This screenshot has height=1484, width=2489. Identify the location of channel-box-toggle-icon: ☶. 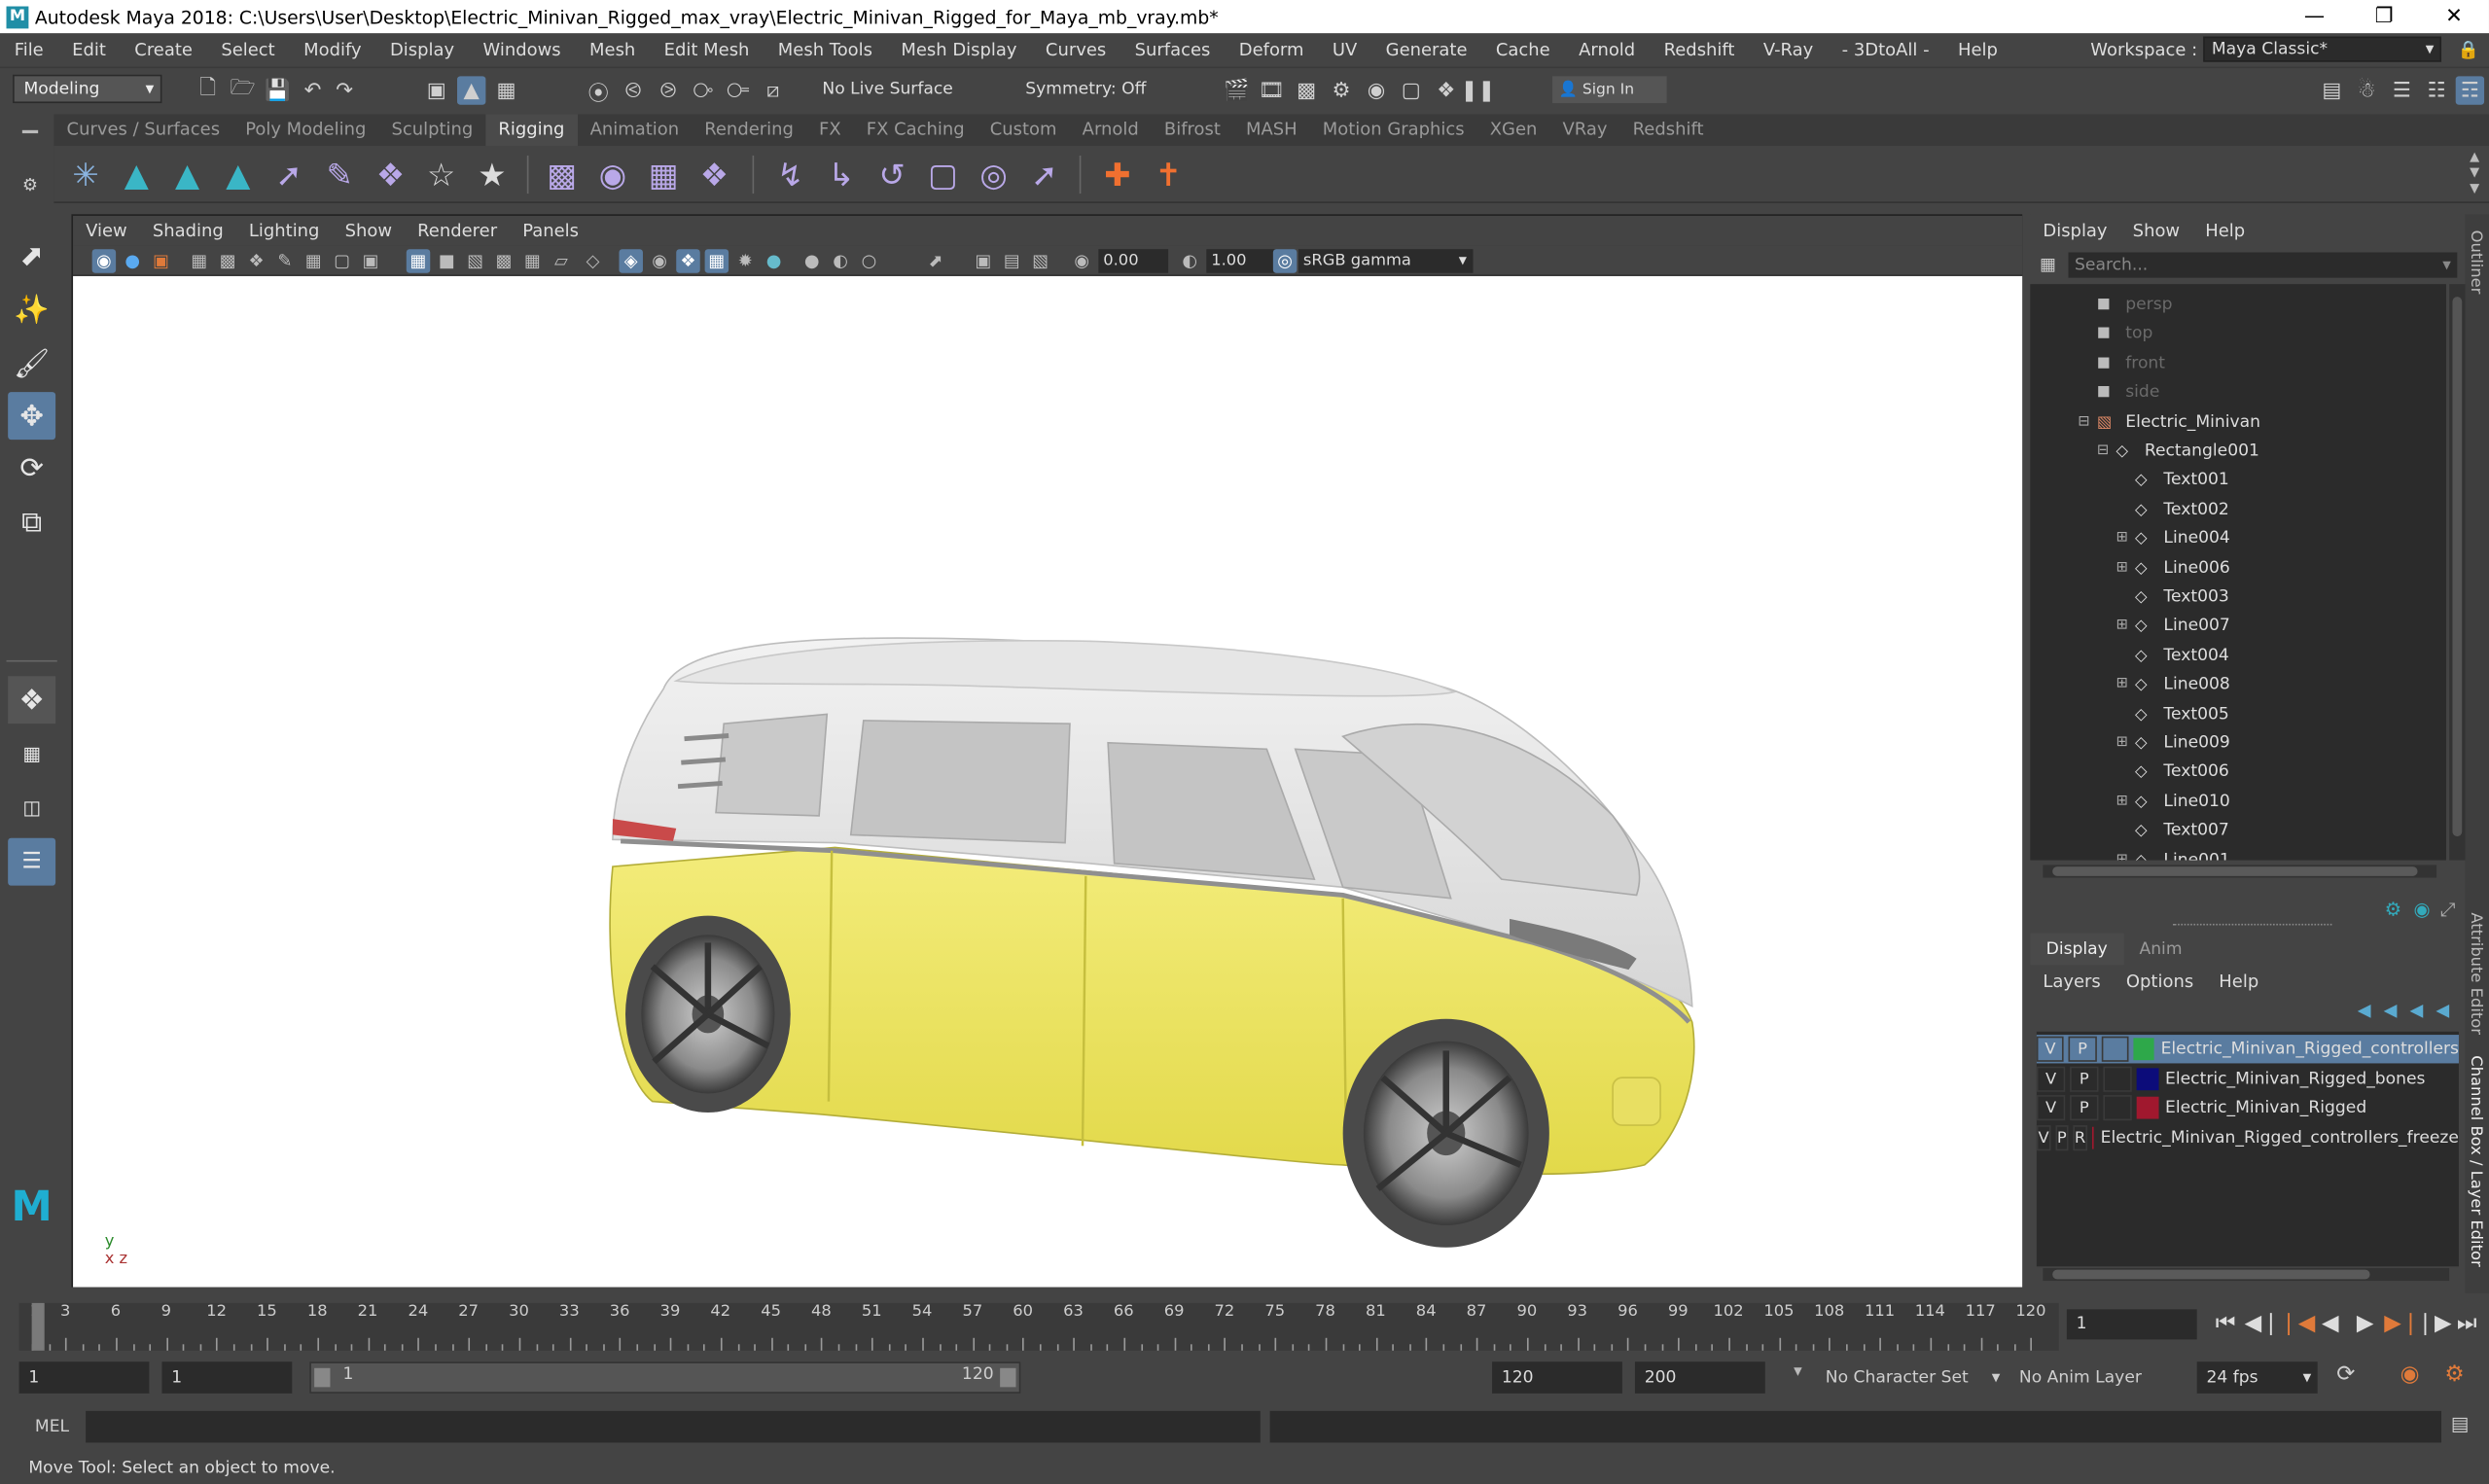
(2470, 91).